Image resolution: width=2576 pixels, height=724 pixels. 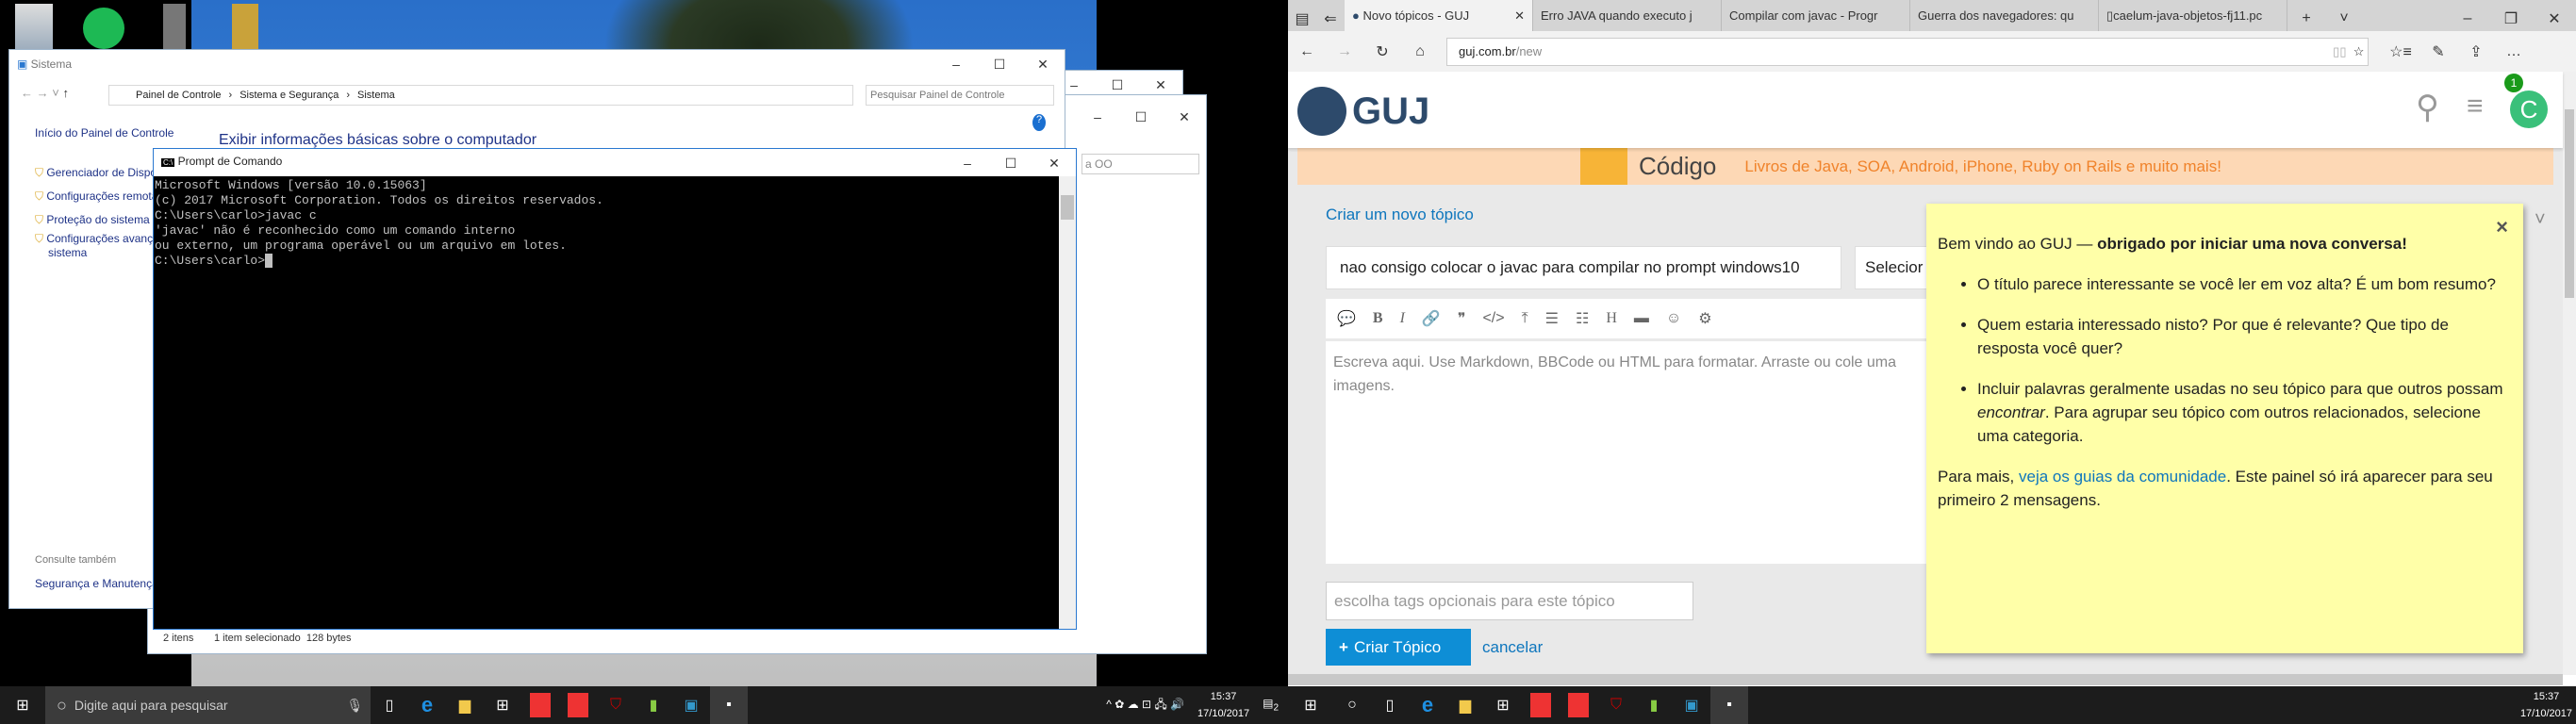 What do you see at coordinates (1925, 679) in the screenshot?
I see `horizontal-scrollbar` at bounding box center [1925, 679].